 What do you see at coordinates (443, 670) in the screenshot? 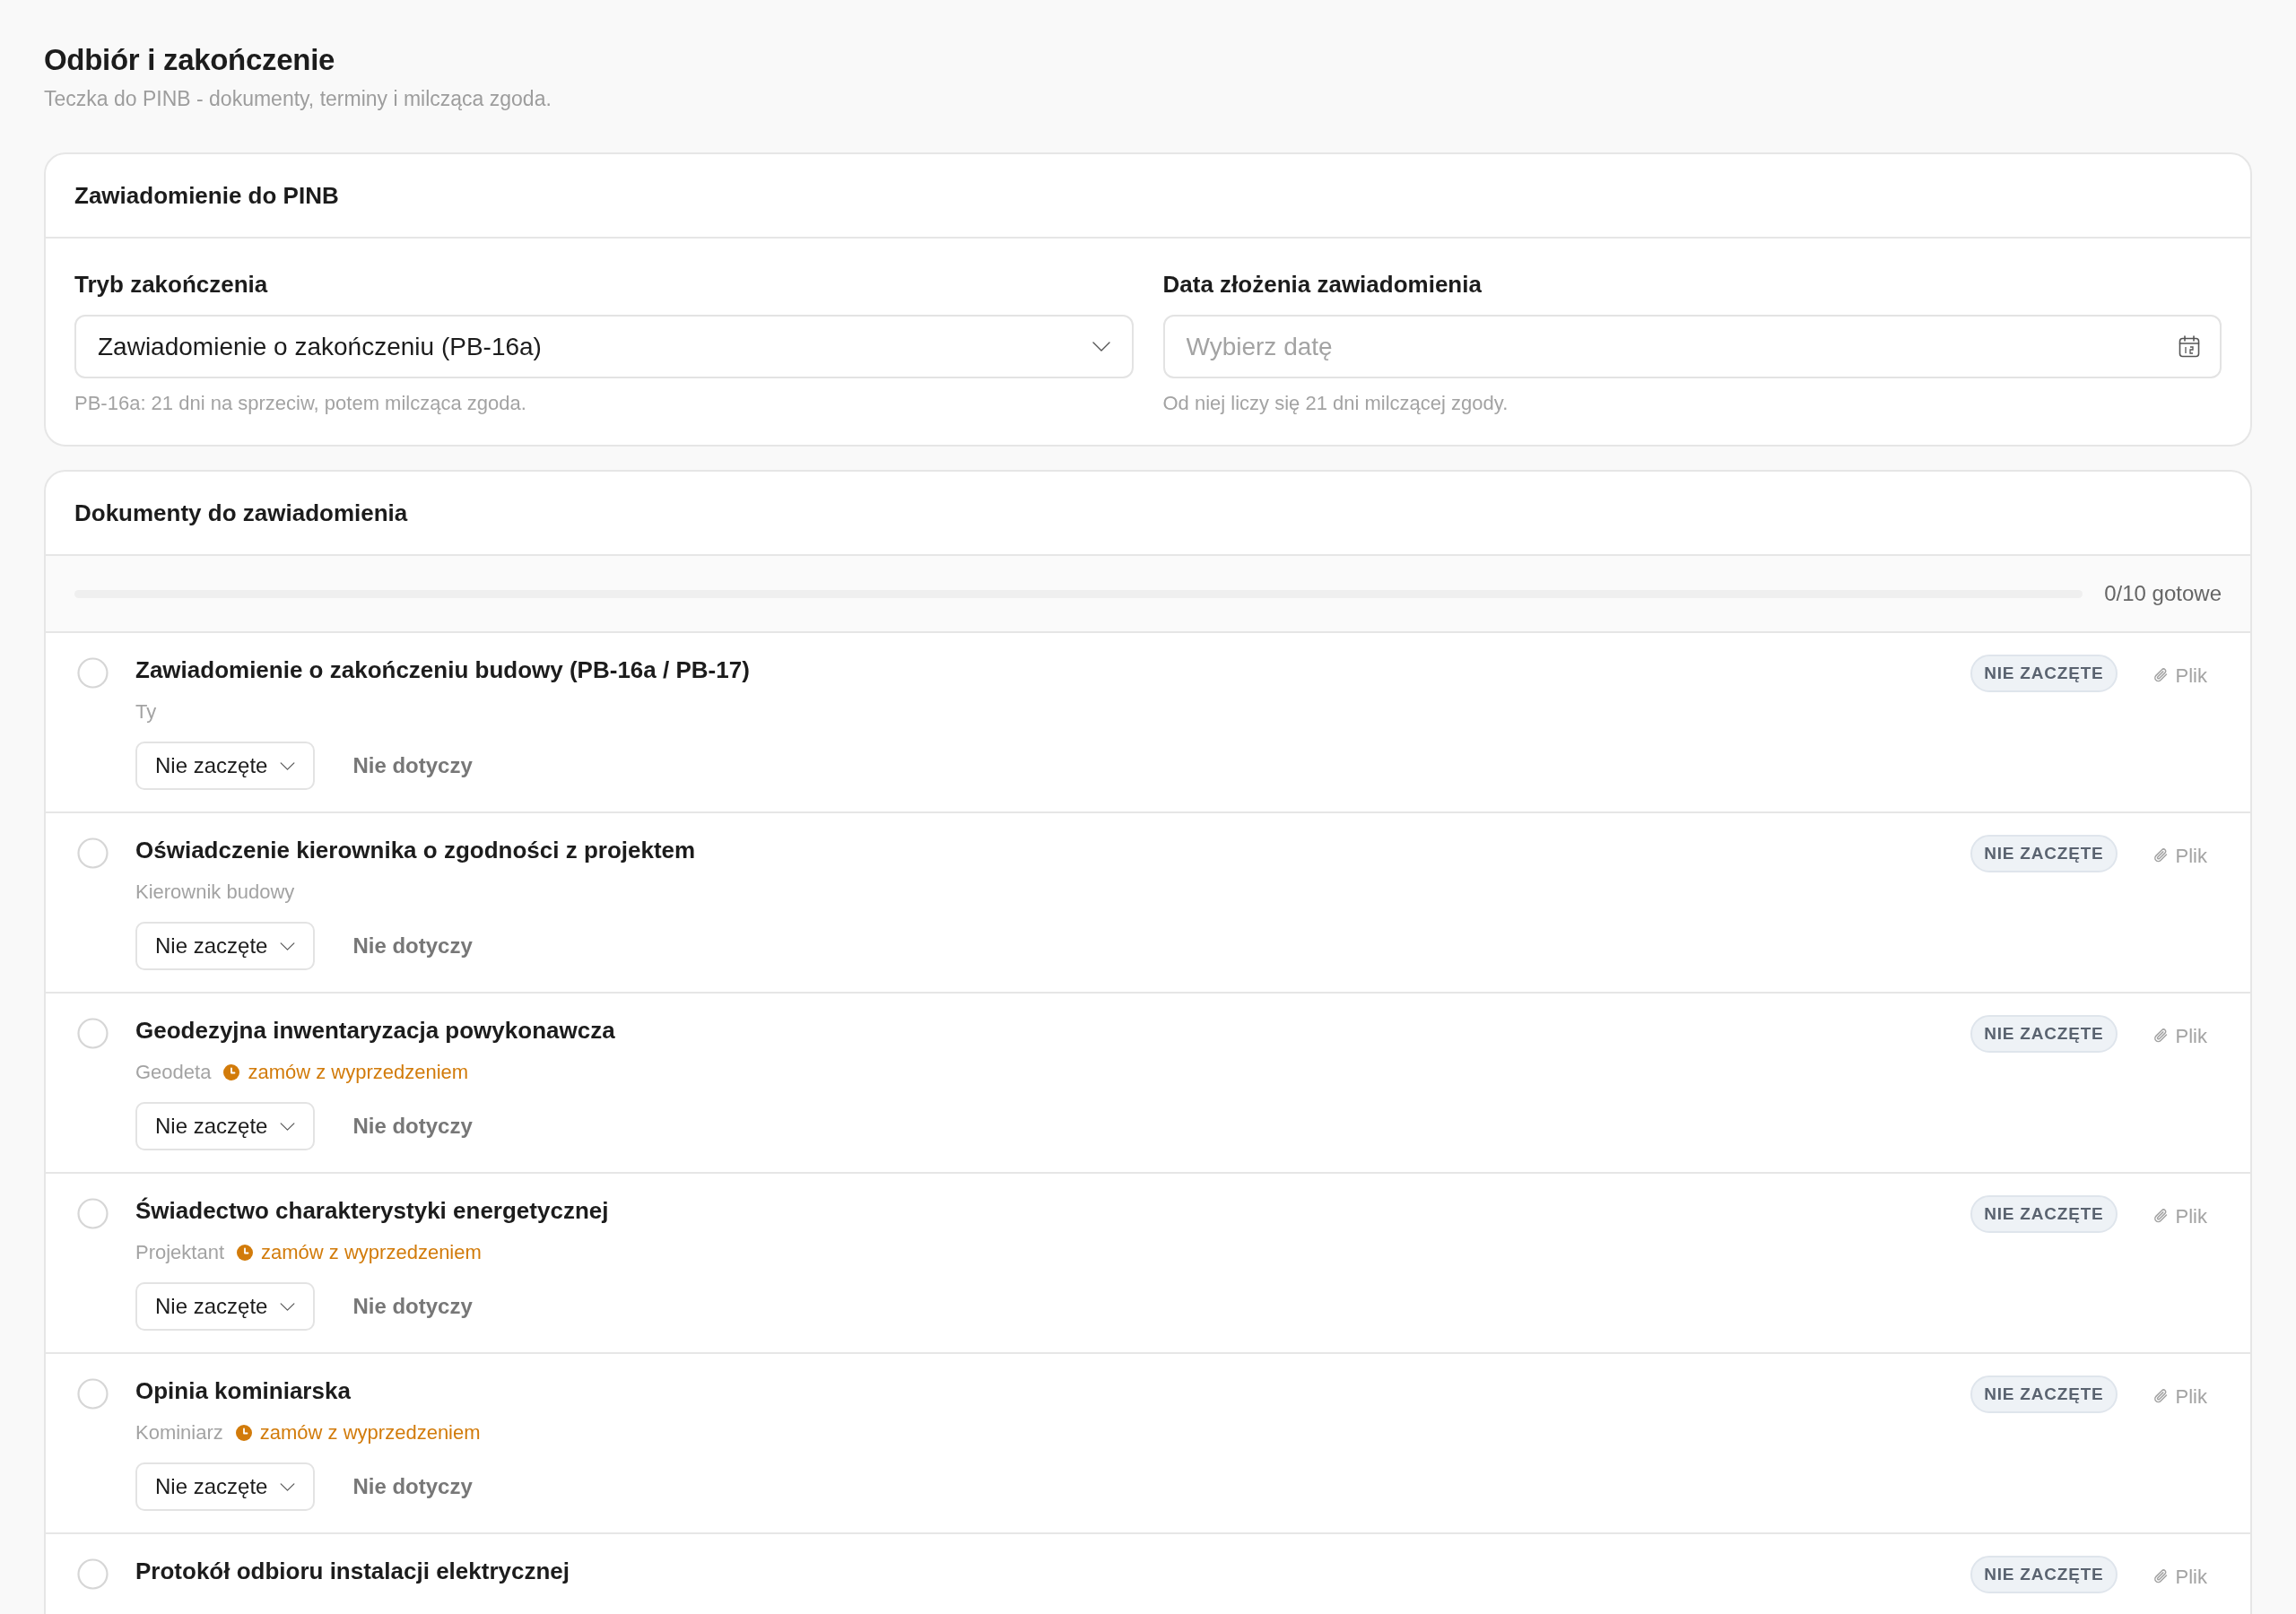
I see `document-title: Zawiadomienie o zakończeniu budowy (PB-16a / PB-17)` at bounding box center [443, 670].